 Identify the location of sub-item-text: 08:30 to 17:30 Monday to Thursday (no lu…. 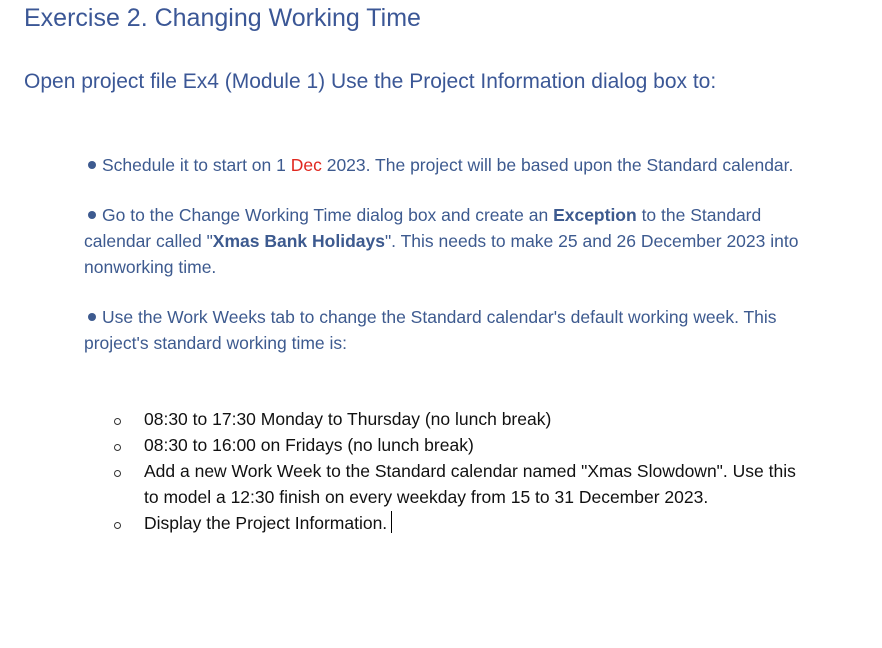
(348, 419).